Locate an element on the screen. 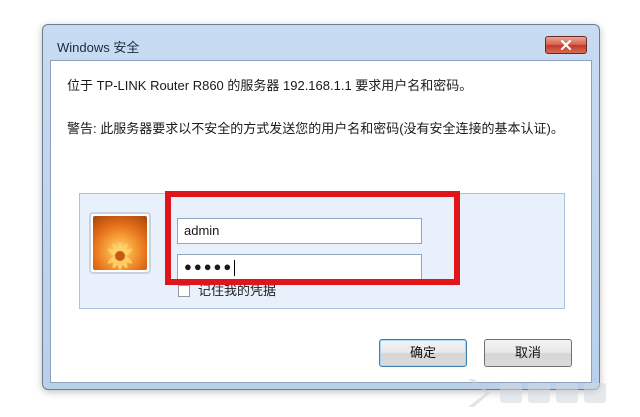 The image size is (640, 417). flower-avatar-icon is located at coordinates (120, 243).